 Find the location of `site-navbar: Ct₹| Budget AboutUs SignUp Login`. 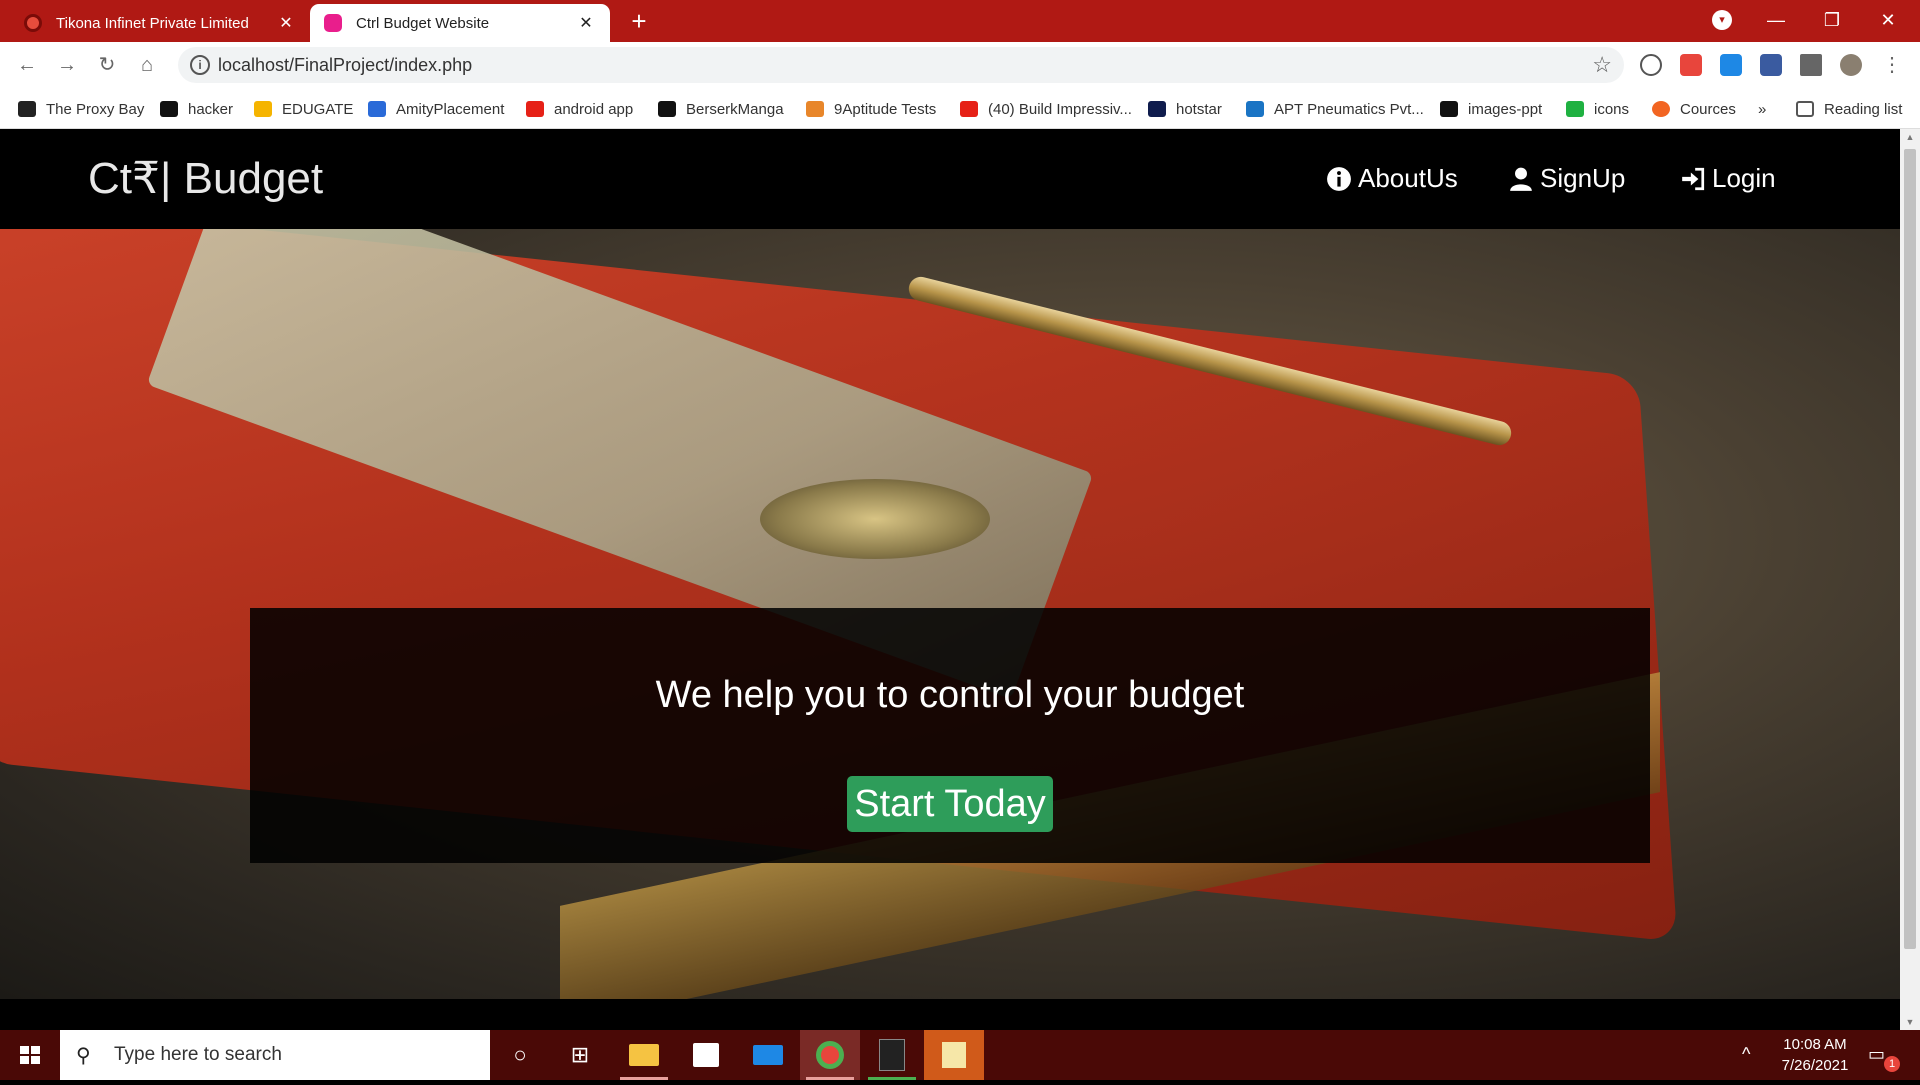

site-navbar: Ct₹| Budget AboutUs SignUp Login is located at coordinates (950, 179).